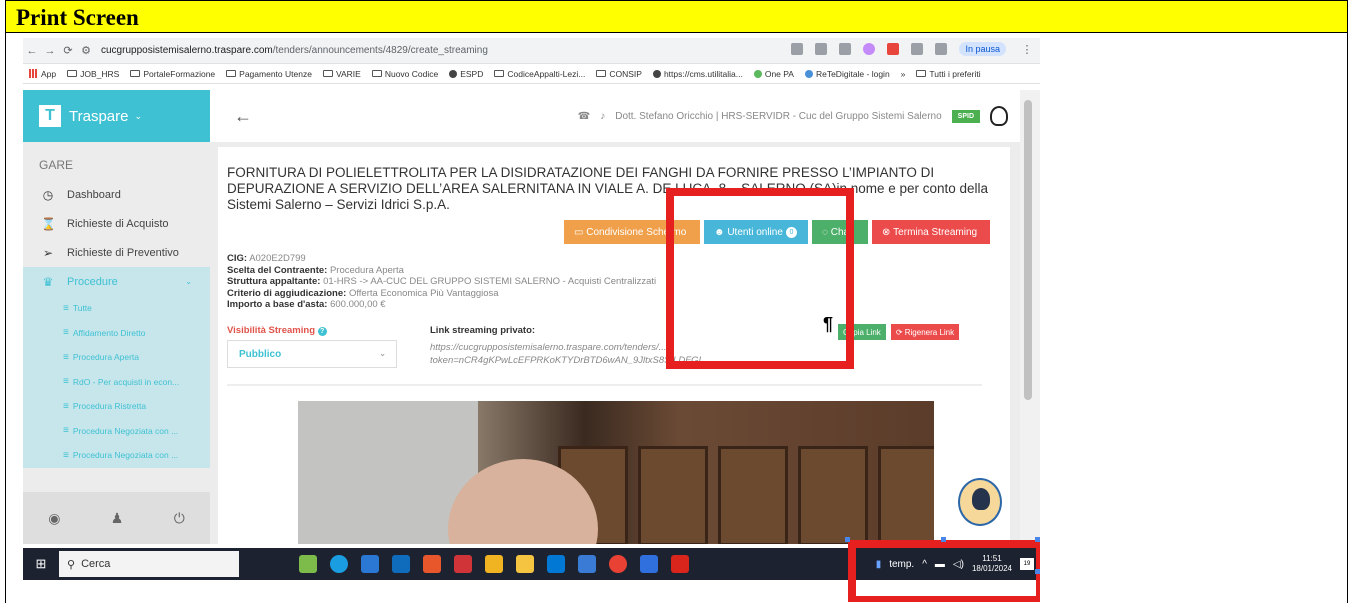 This screenshot has height=603, width=1353. I want to click on bookmark-label: App, so click(49, 73).